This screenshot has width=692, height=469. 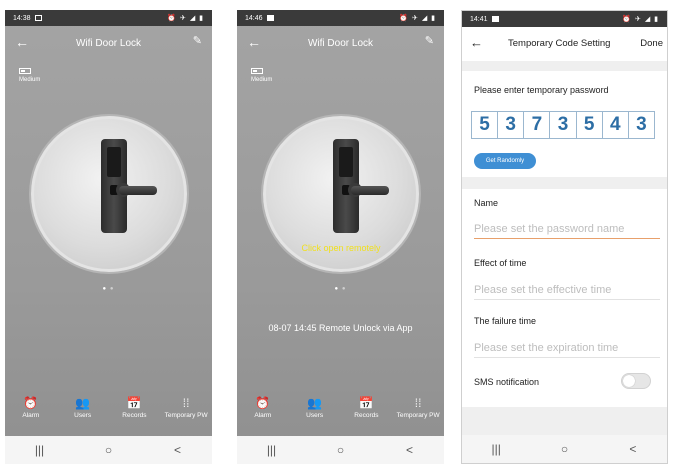 I want to click on password-digit-boxes: 5 3 7 3 5 4 3, so click(x=563, y=125).